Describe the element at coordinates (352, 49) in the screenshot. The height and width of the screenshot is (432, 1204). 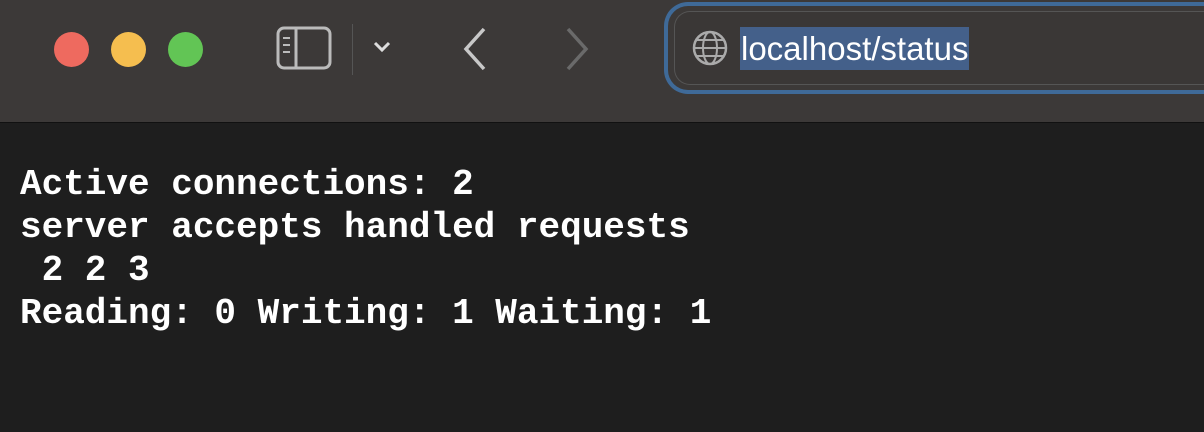
I see `toolbar-divider` at that location.